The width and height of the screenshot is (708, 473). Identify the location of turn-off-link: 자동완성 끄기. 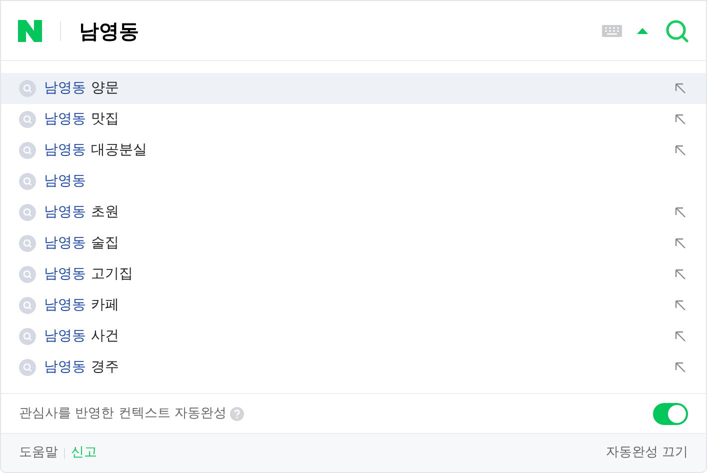
(647, 453).